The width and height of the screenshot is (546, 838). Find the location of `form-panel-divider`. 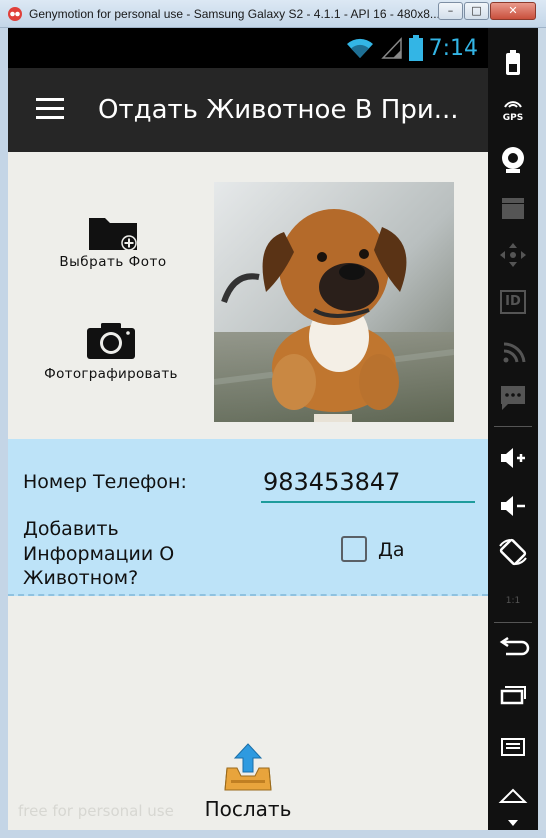

form-panel-divider is located at coordinates (248, 595).